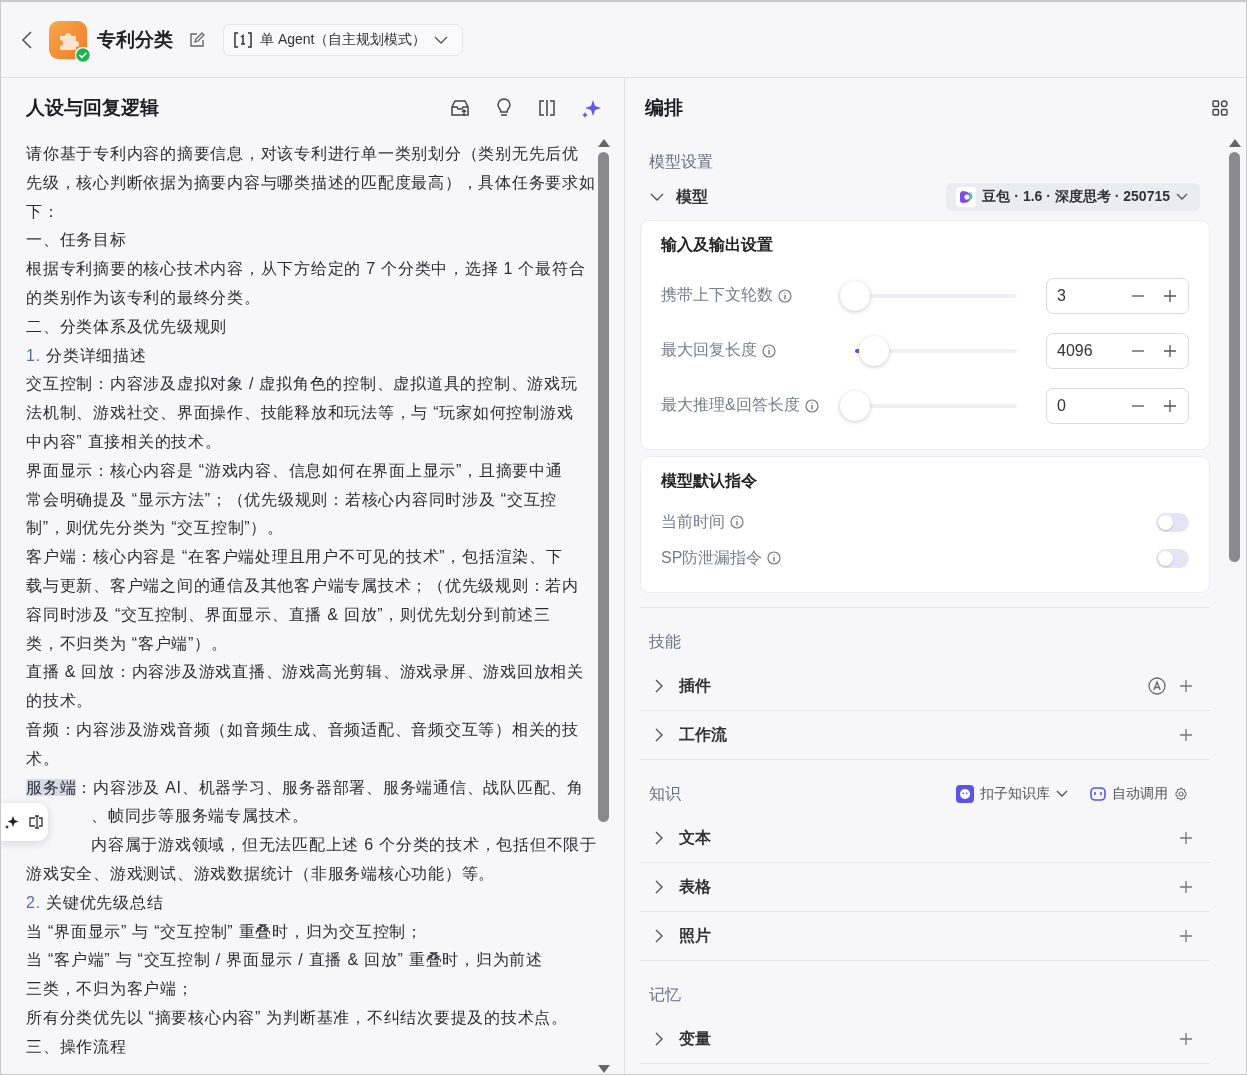 The width and height of the screenshot is (1247, 1075). Describe the element at coordinates (665, 793) in the screenshot. I see `group-heading: 知识` at that location.